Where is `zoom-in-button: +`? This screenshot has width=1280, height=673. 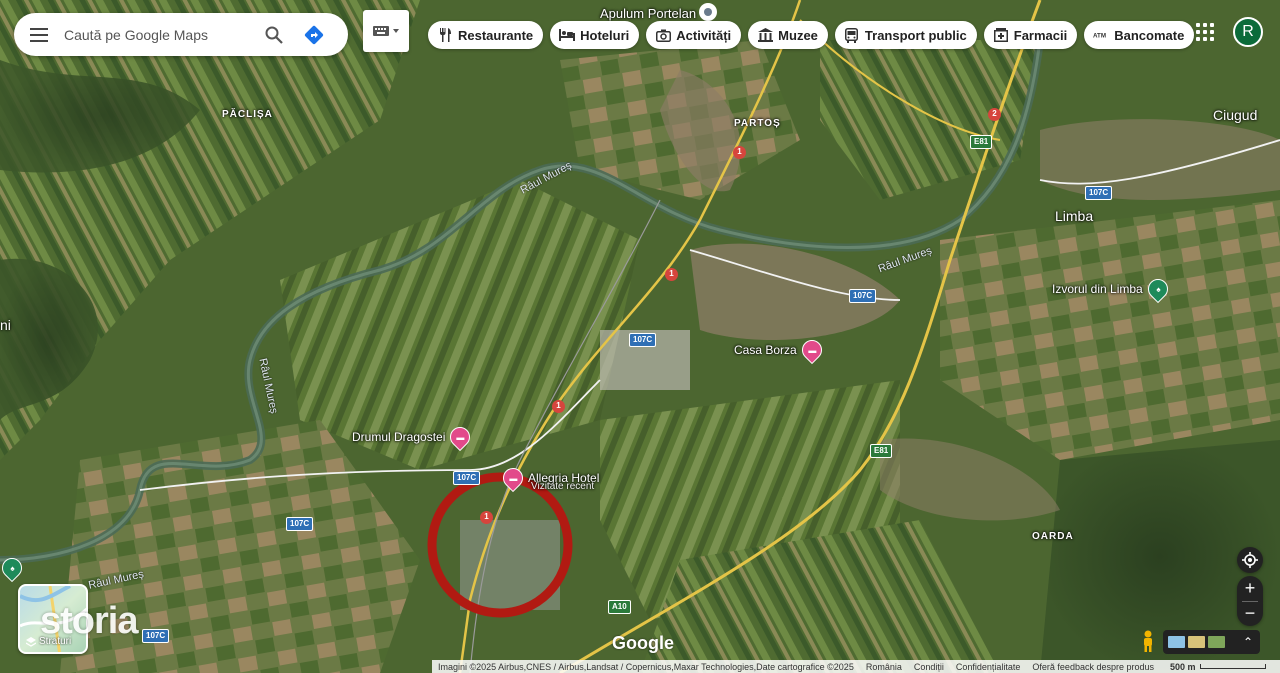
zoom-in-button: + is located at coordinates (1250, 589).